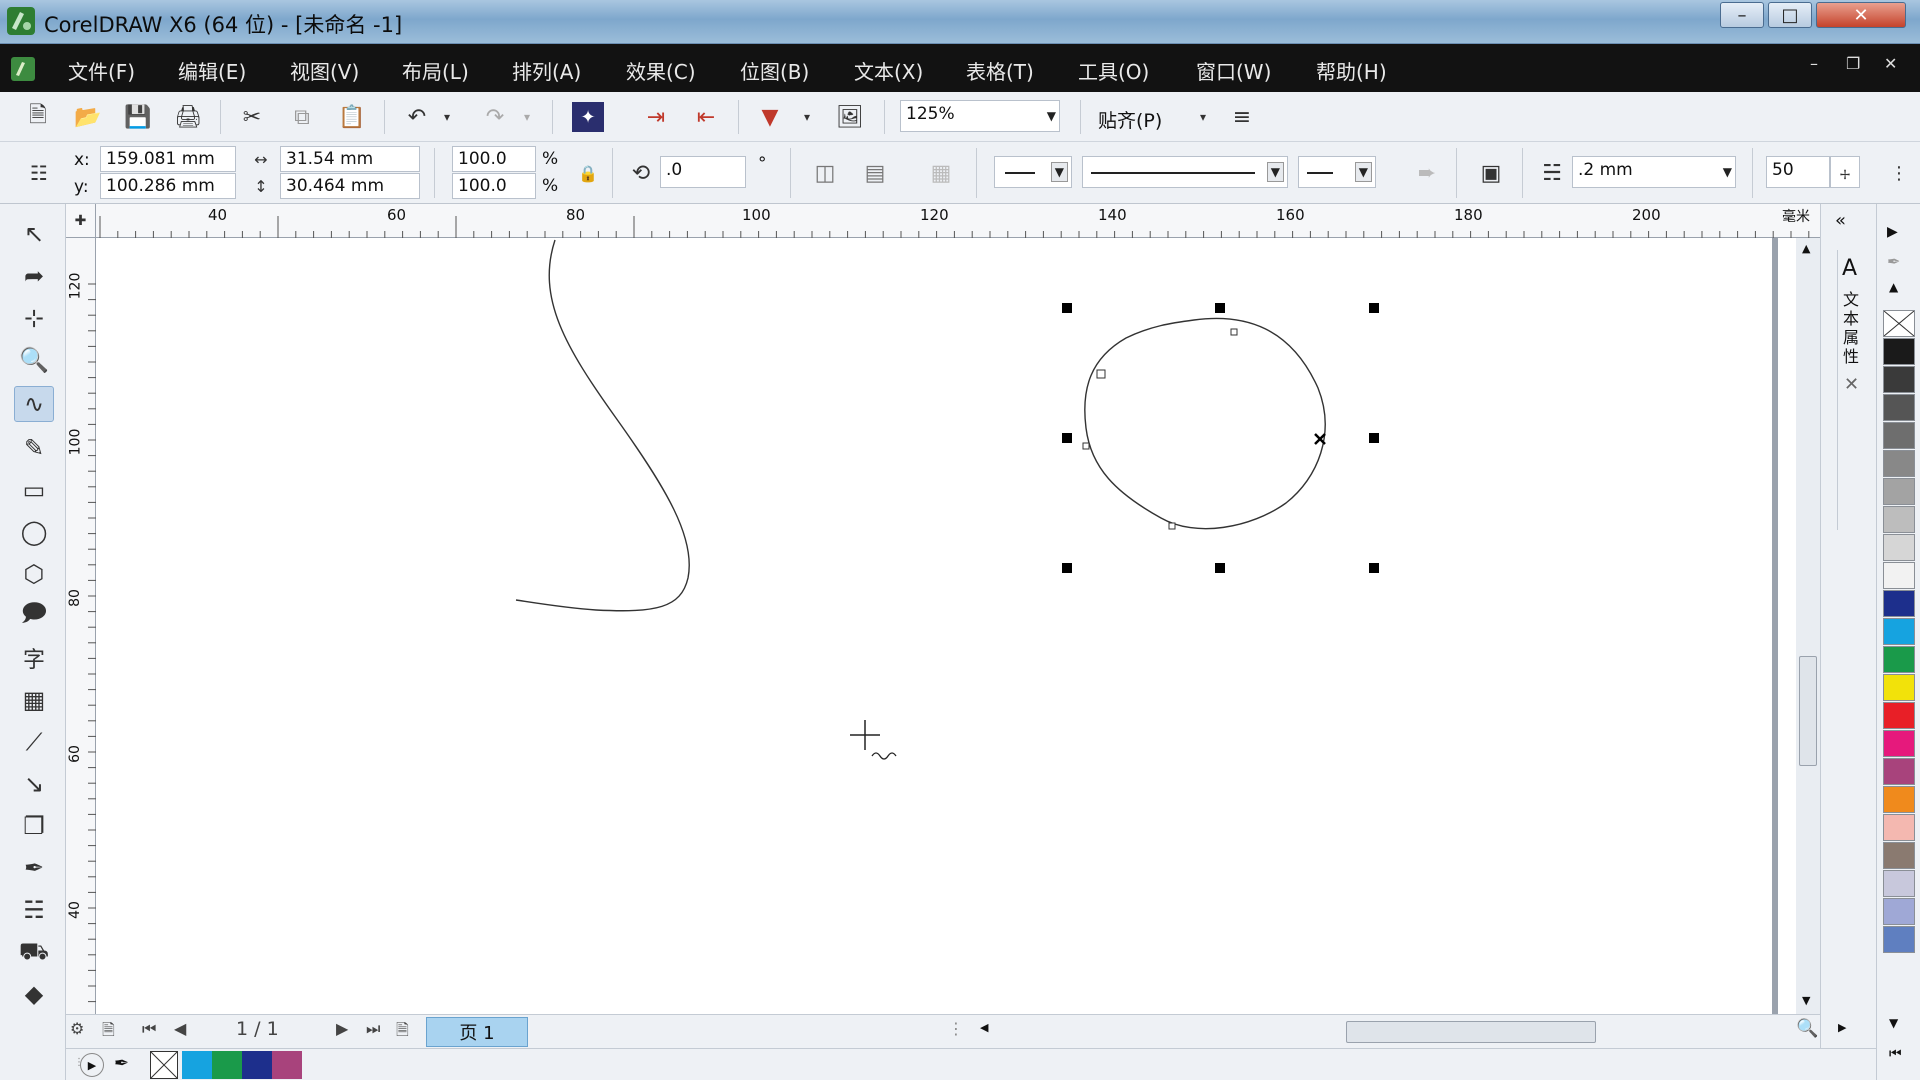 The height and width of the screenshot is (1080, 1920). What do you see at coordinates (1067, 438) in the screenshot?
I see `selection-handle-middle-left` at bounding box center [1067, 438].